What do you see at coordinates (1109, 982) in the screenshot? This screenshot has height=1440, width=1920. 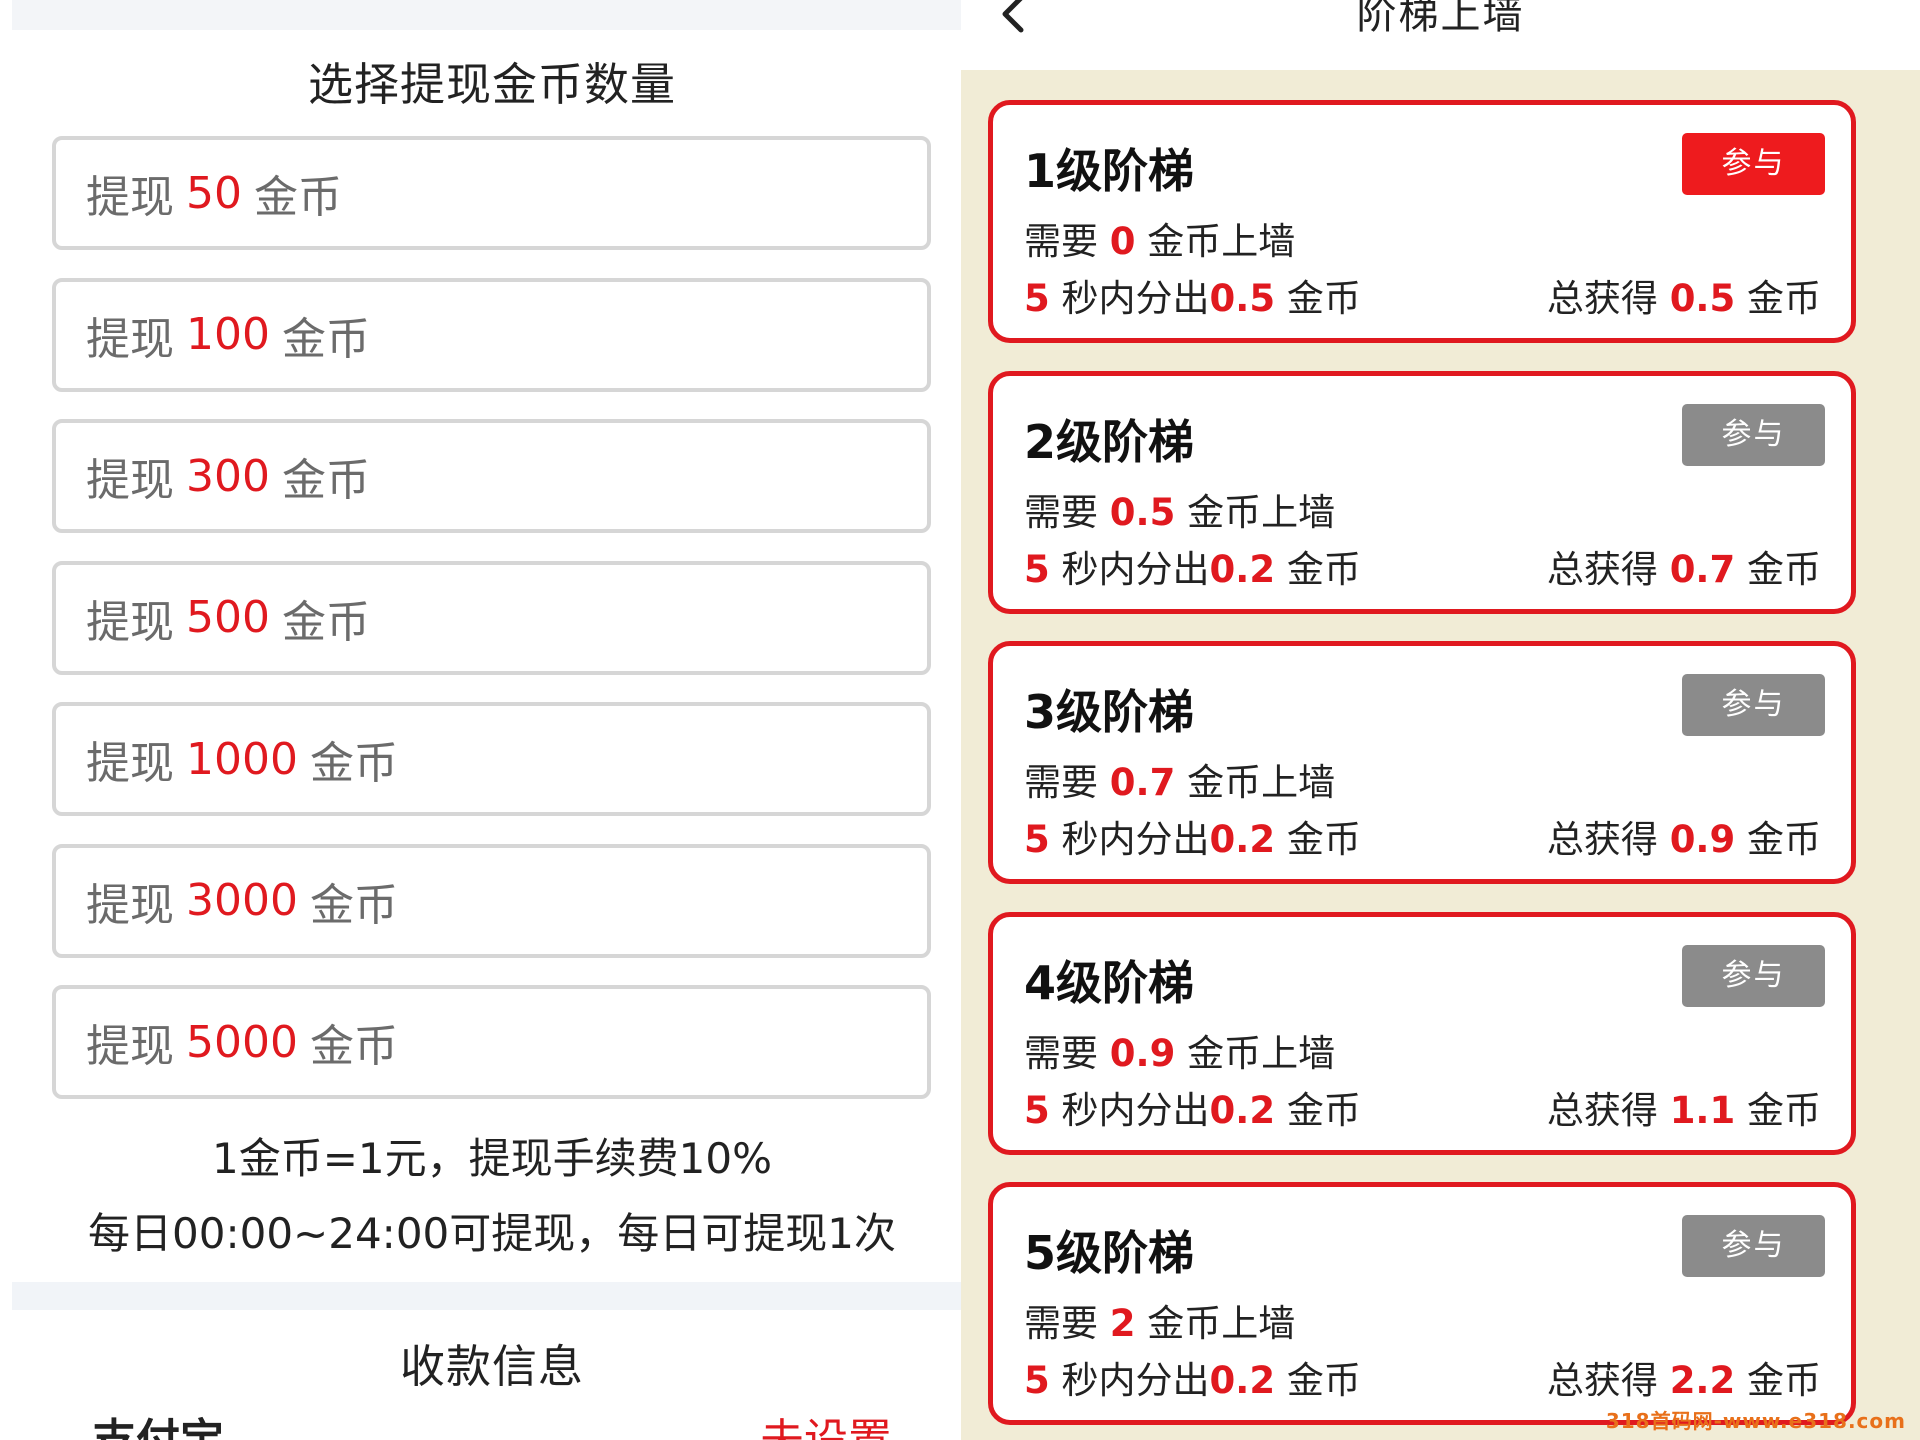 I see `tier-name: 4级阶梯` at bounding box center [1109, 982].